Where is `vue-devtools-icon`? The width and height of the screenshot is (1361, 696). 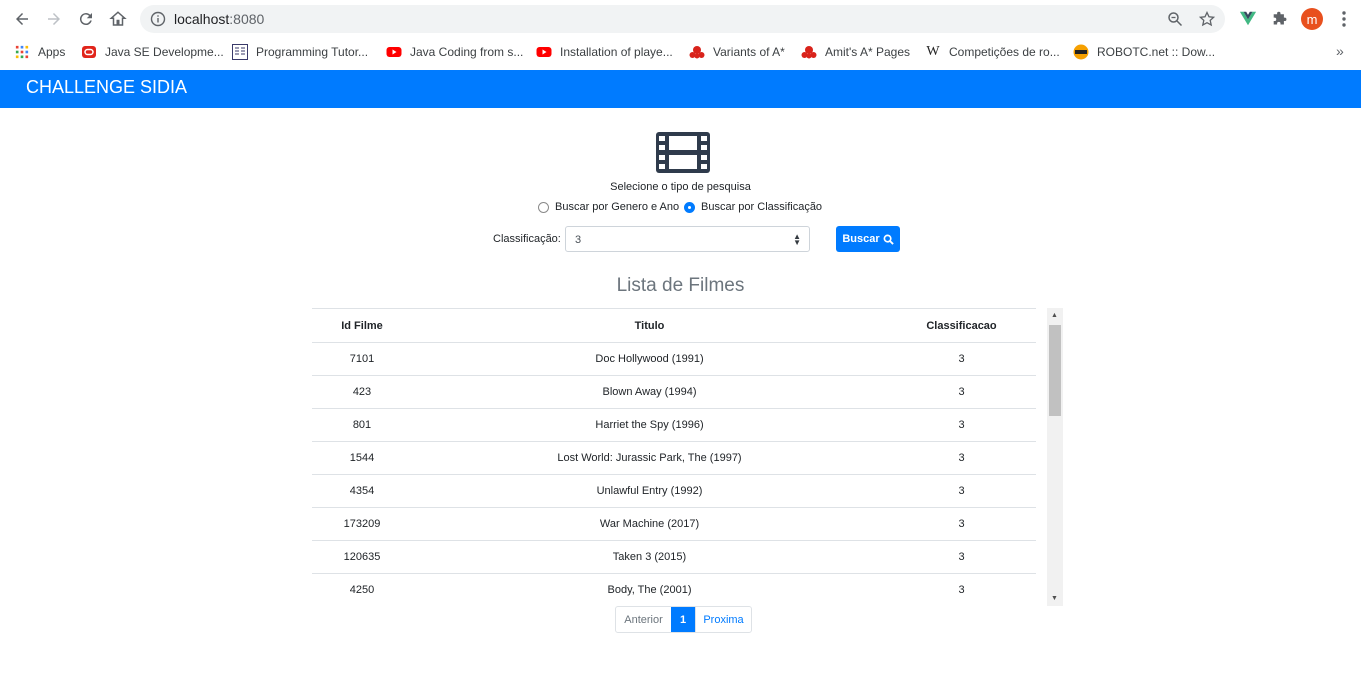 vue-devtools-icon is located at coordinates (1248, 18).